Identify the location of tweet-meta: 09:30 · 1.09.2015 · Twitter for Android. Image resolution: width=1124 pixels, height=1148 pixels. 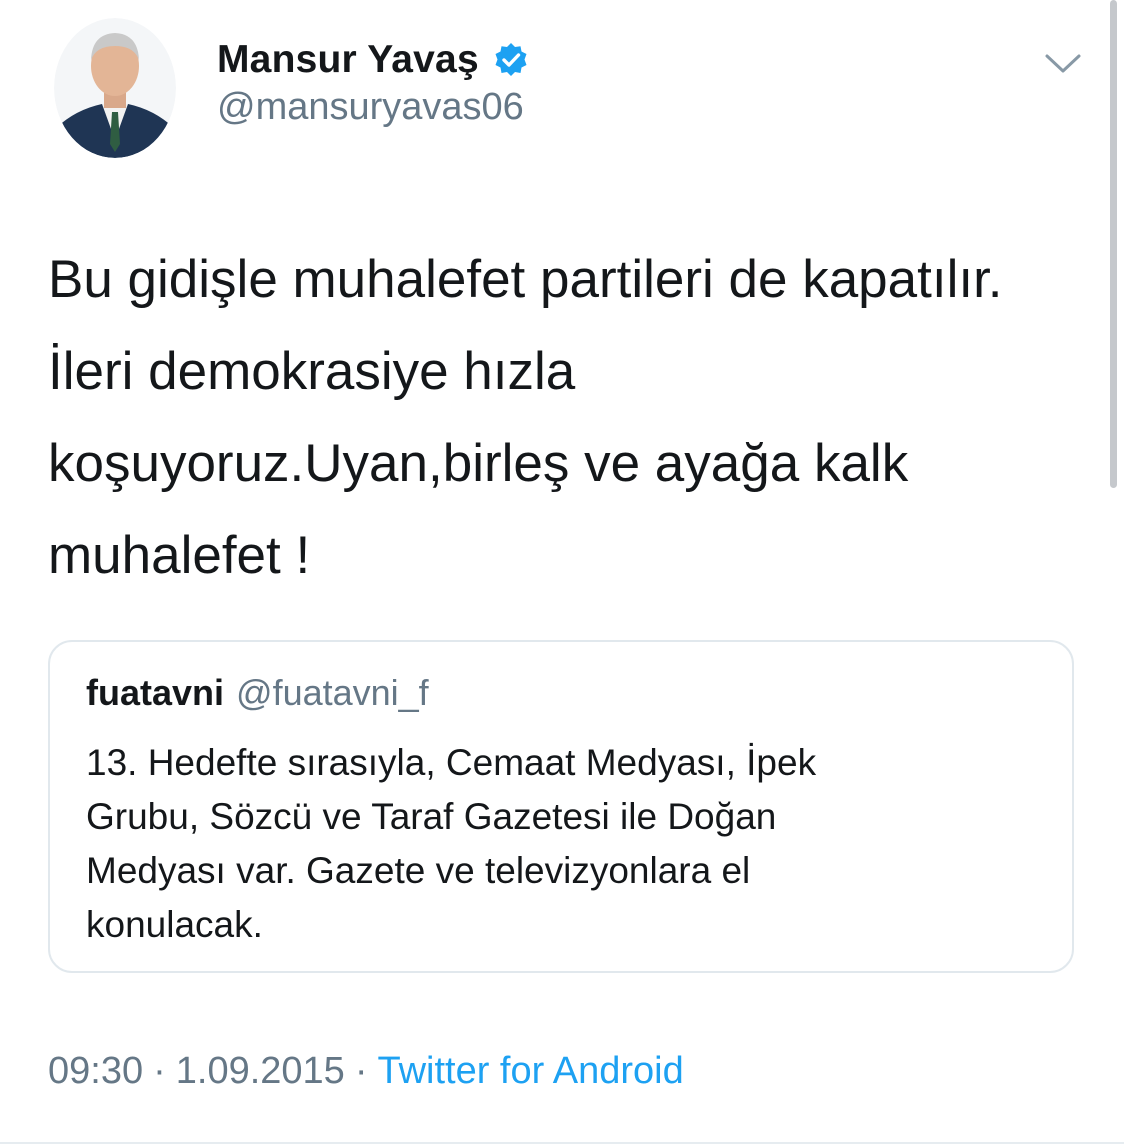
(366, 1071).